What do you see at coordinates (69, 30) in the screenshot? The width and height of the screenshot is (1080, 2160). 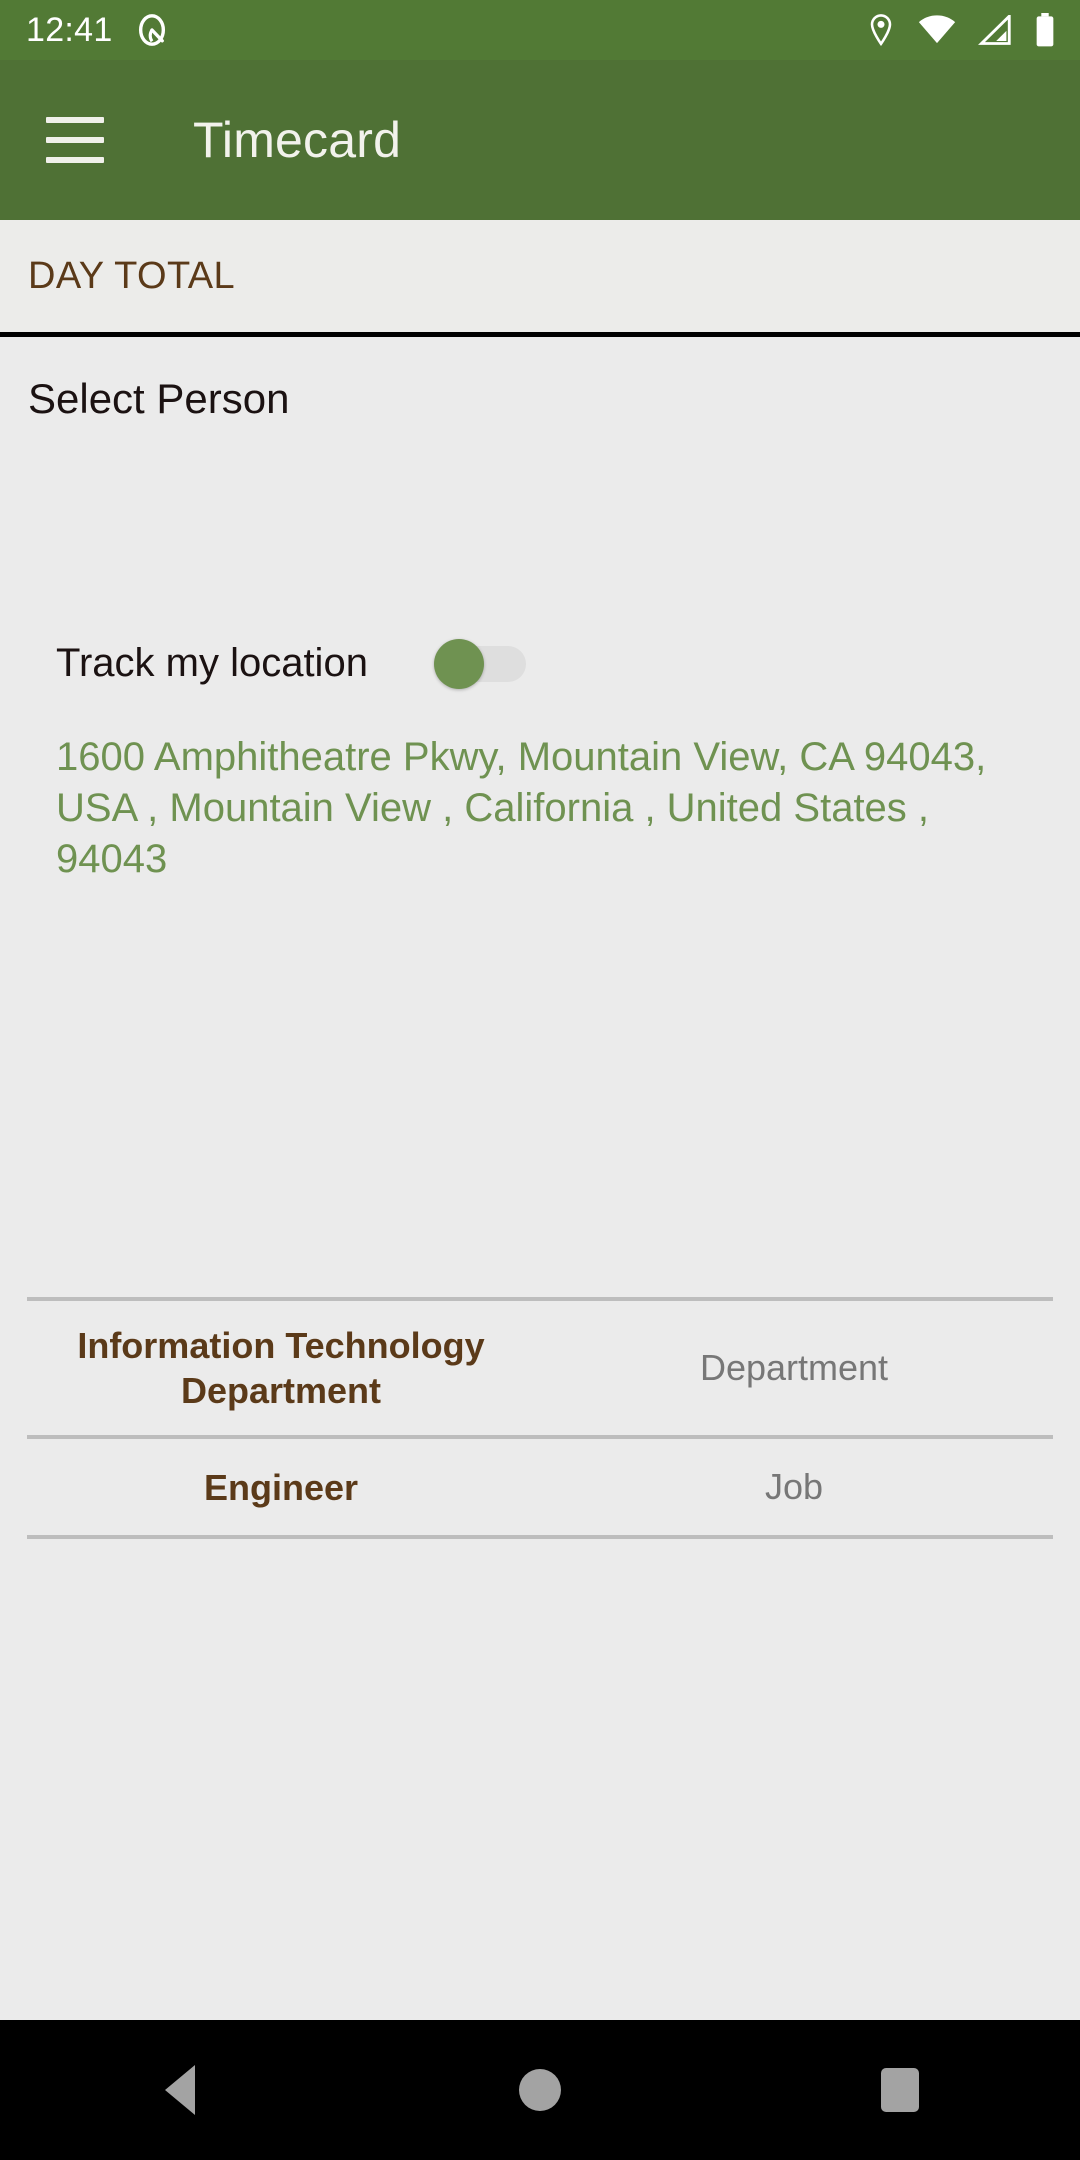 I see `status-bar-clock: 12:41` at bounding box center [69, 30].